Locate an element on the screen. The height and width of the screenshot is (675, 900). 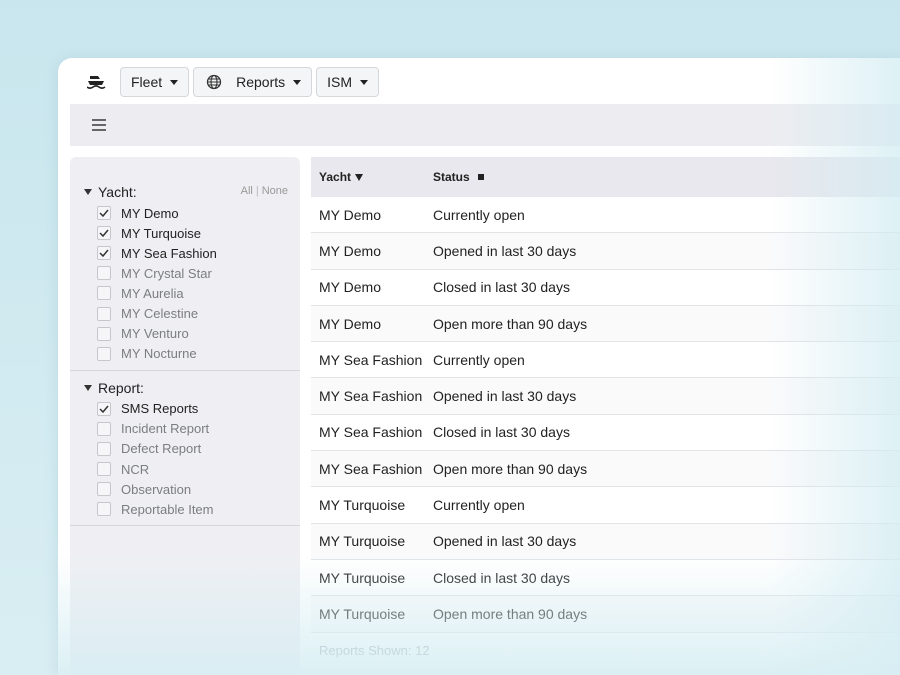
table-row: MY Sea Fashion Currently open is located at coordinates (605, 360).